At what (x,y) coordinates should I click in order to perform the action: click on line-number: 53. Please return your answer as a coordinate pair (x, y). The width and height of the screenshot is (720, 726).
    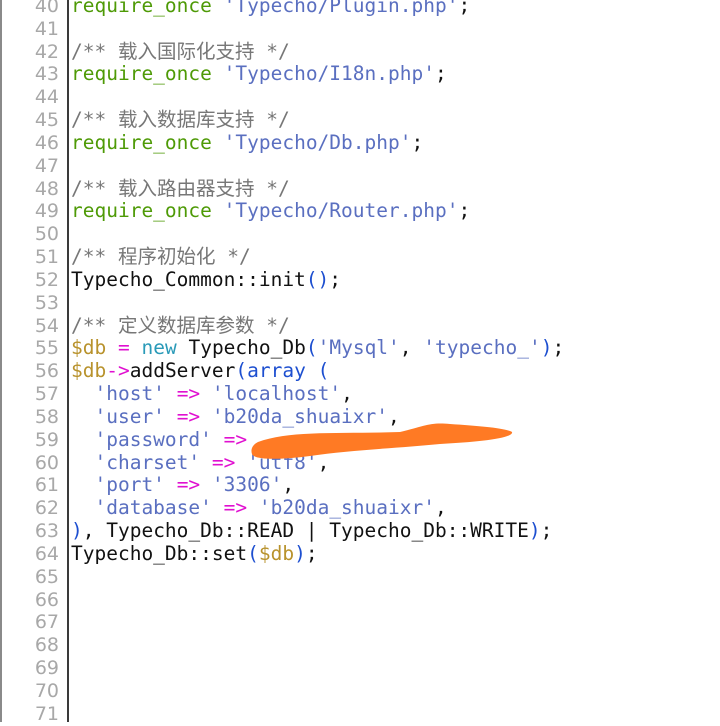
    Looking at the image, I should click on (46, 302).